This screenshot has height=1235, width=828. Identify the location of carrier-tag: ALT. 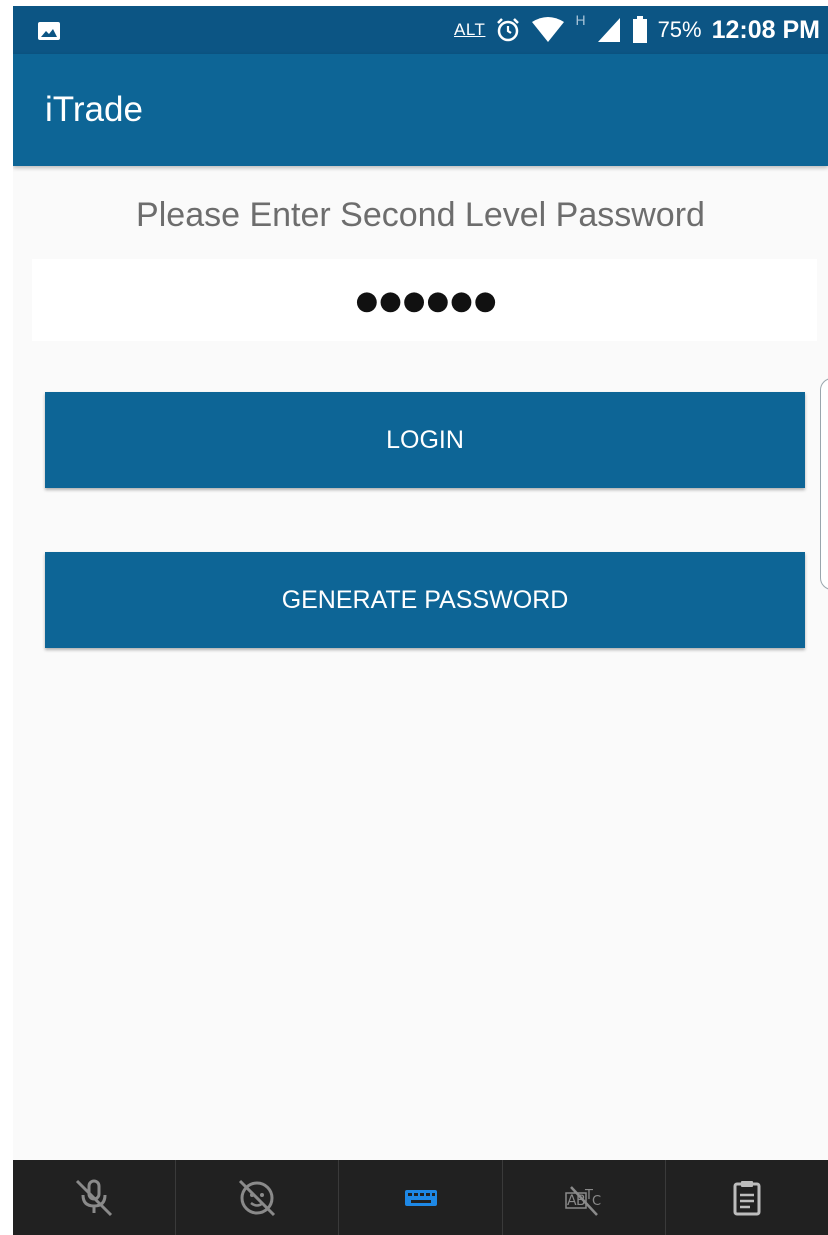
(470, 29).